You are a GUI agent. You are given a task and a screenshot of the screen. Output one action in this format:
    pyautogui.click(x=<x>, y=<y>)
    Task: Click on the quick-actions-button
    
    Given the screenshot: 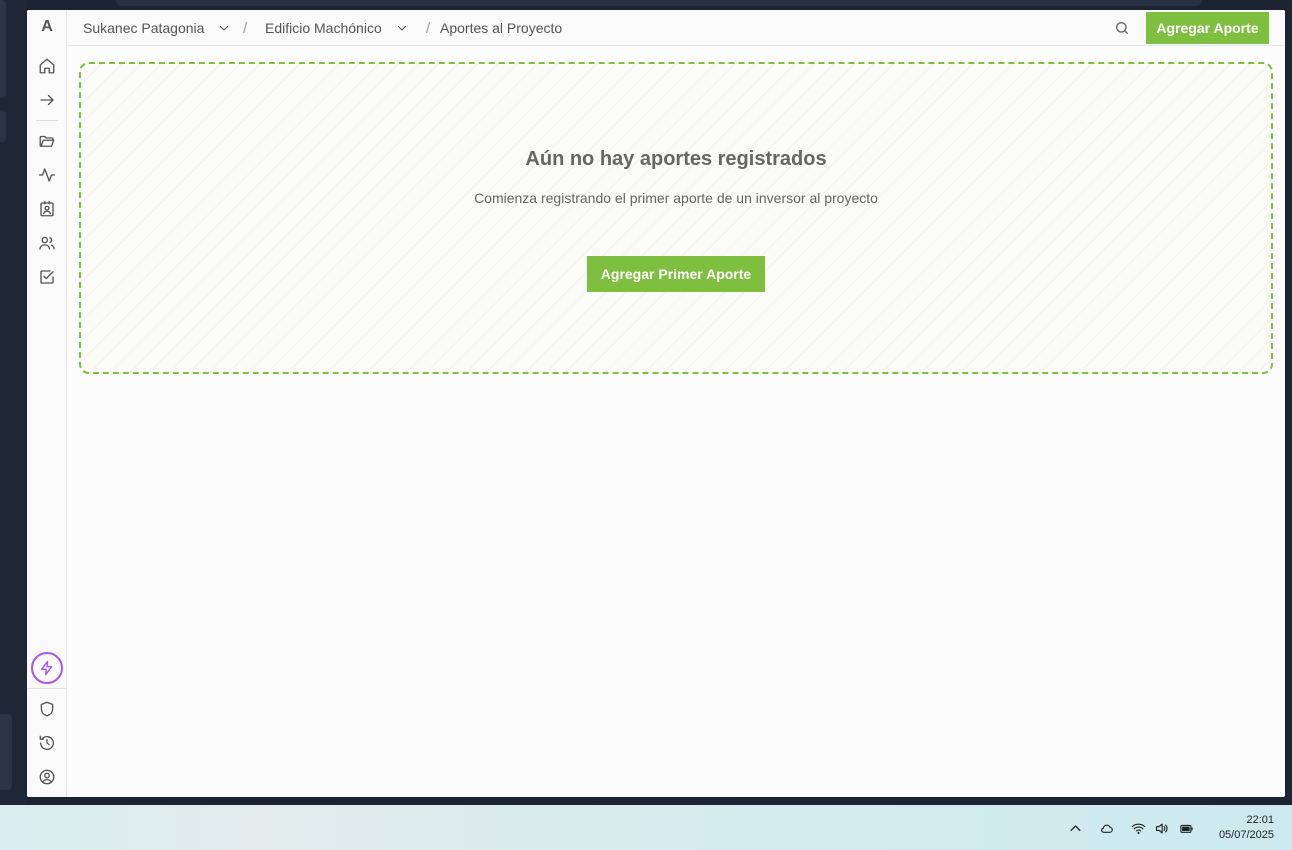 What is the action you would take?
    pyautogui.click(x=47, y=668)
    